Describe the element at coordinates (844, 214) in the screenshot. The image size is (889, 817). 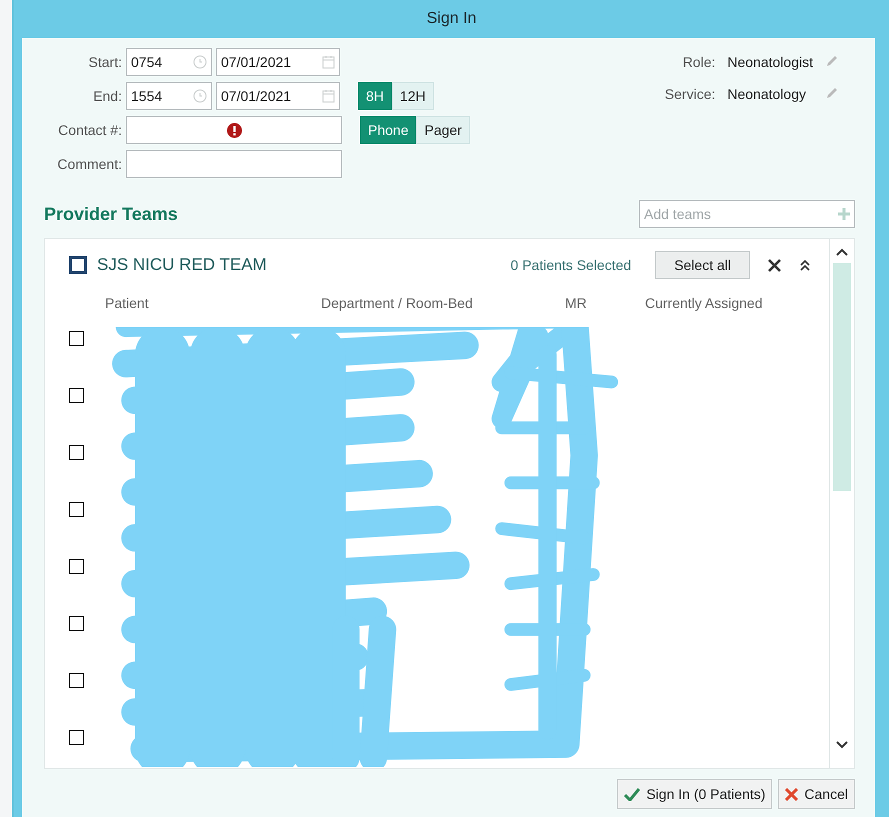
I see `plus-icon` at that location.